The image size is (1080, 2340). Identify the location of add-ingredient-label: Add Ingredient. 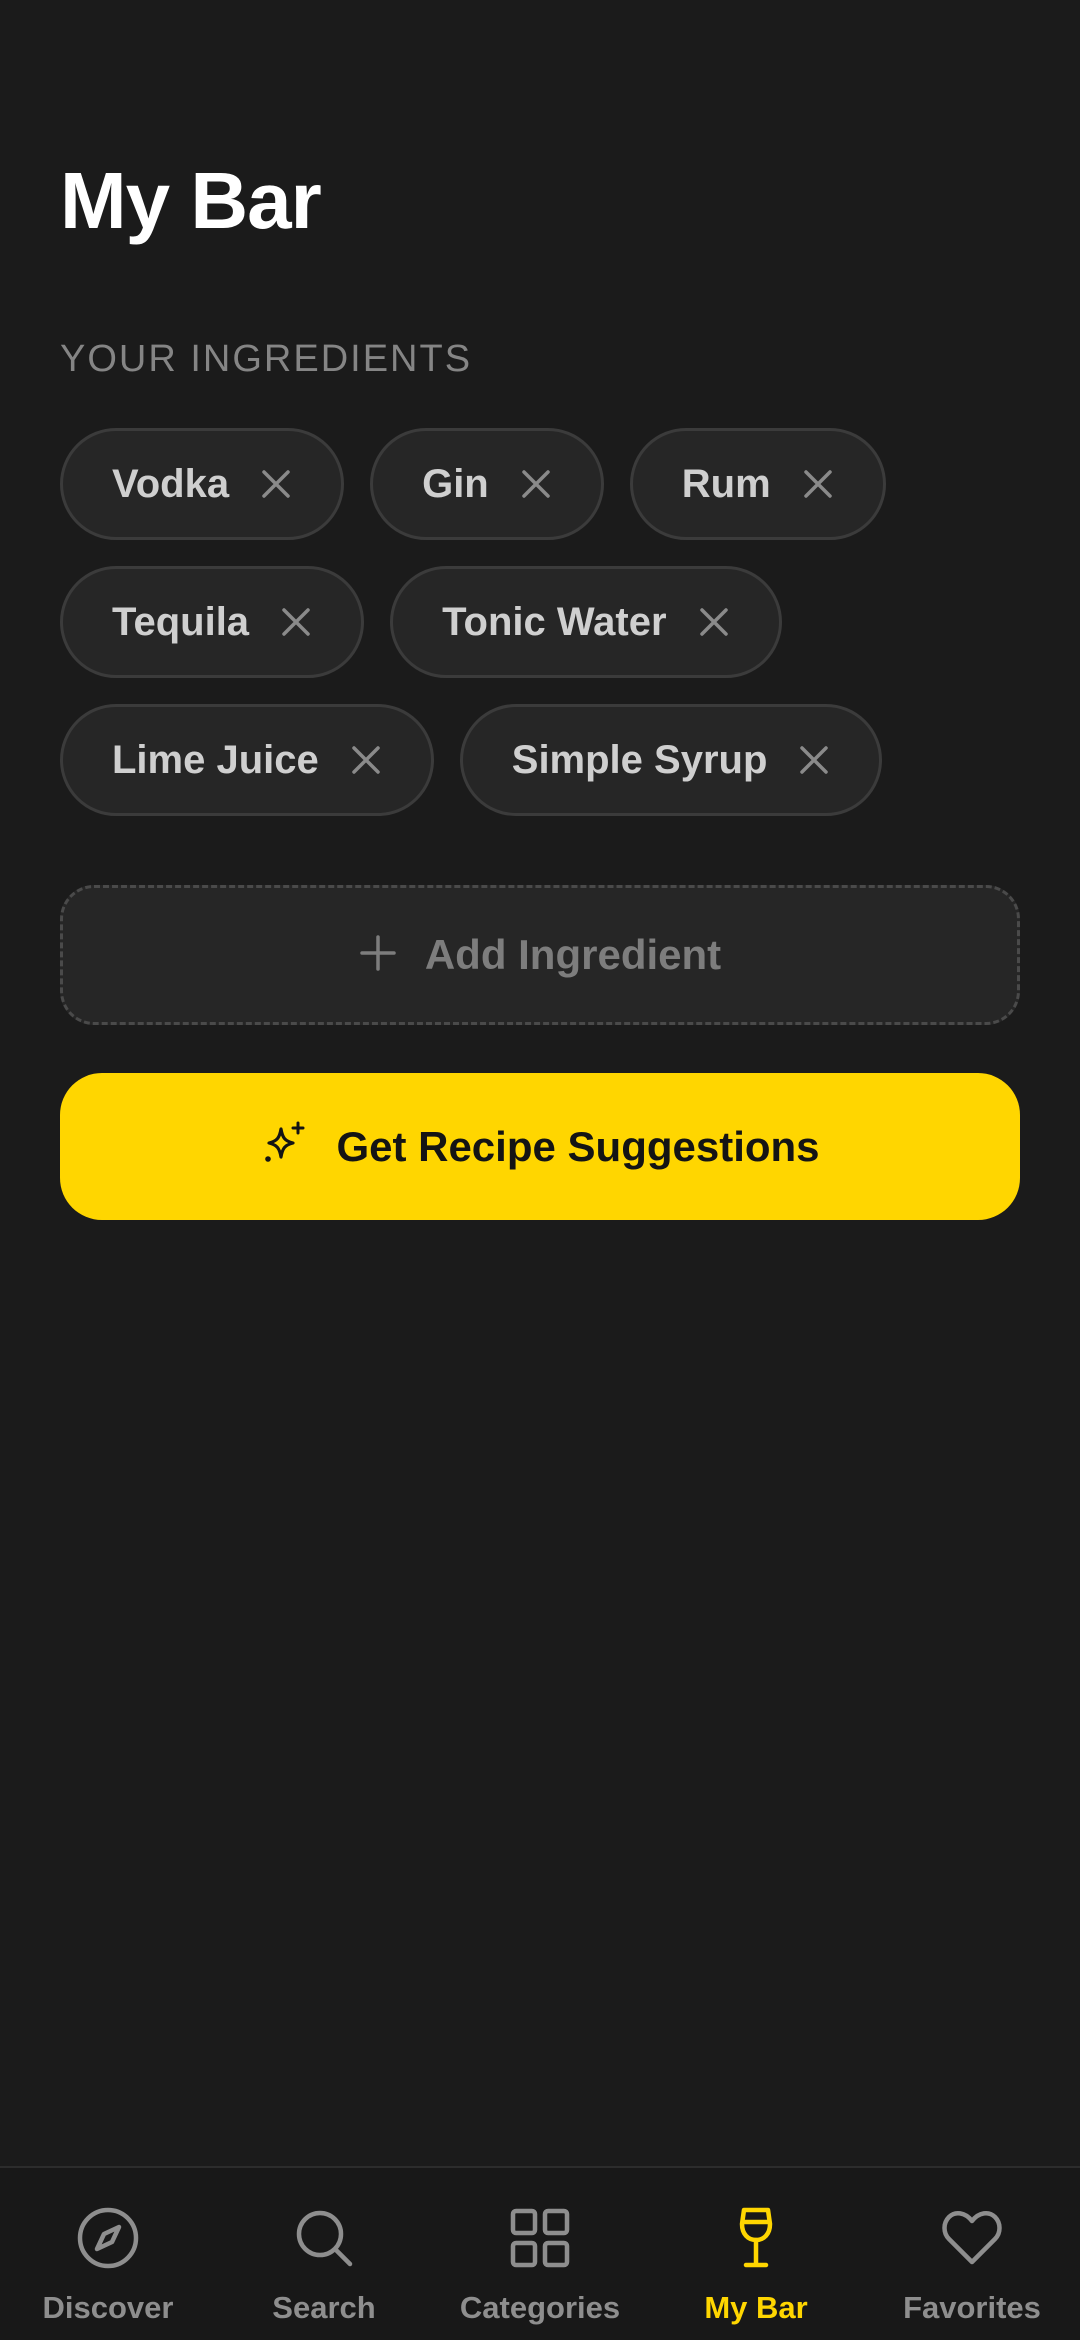
(573, 954).